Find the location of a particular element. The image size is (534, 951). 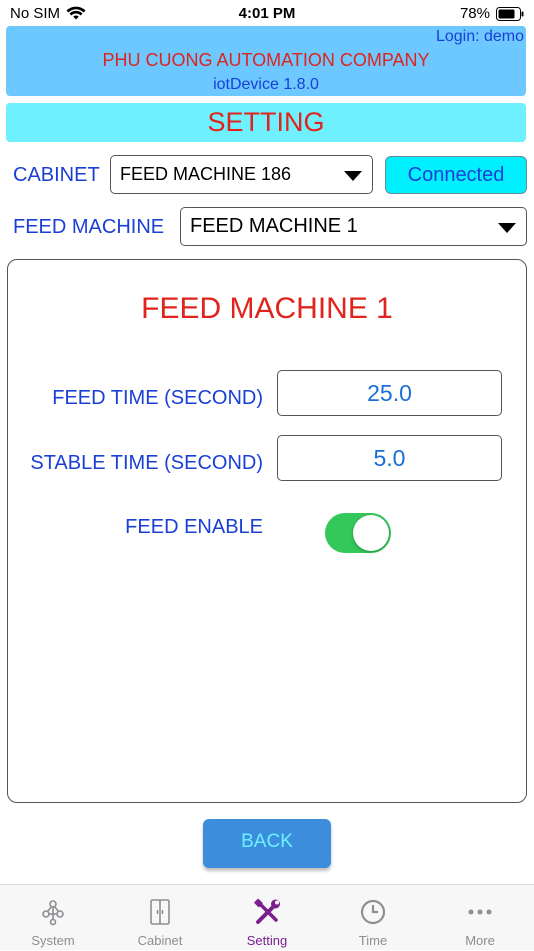

cabinet-icon is located at coordinates (160, 912).